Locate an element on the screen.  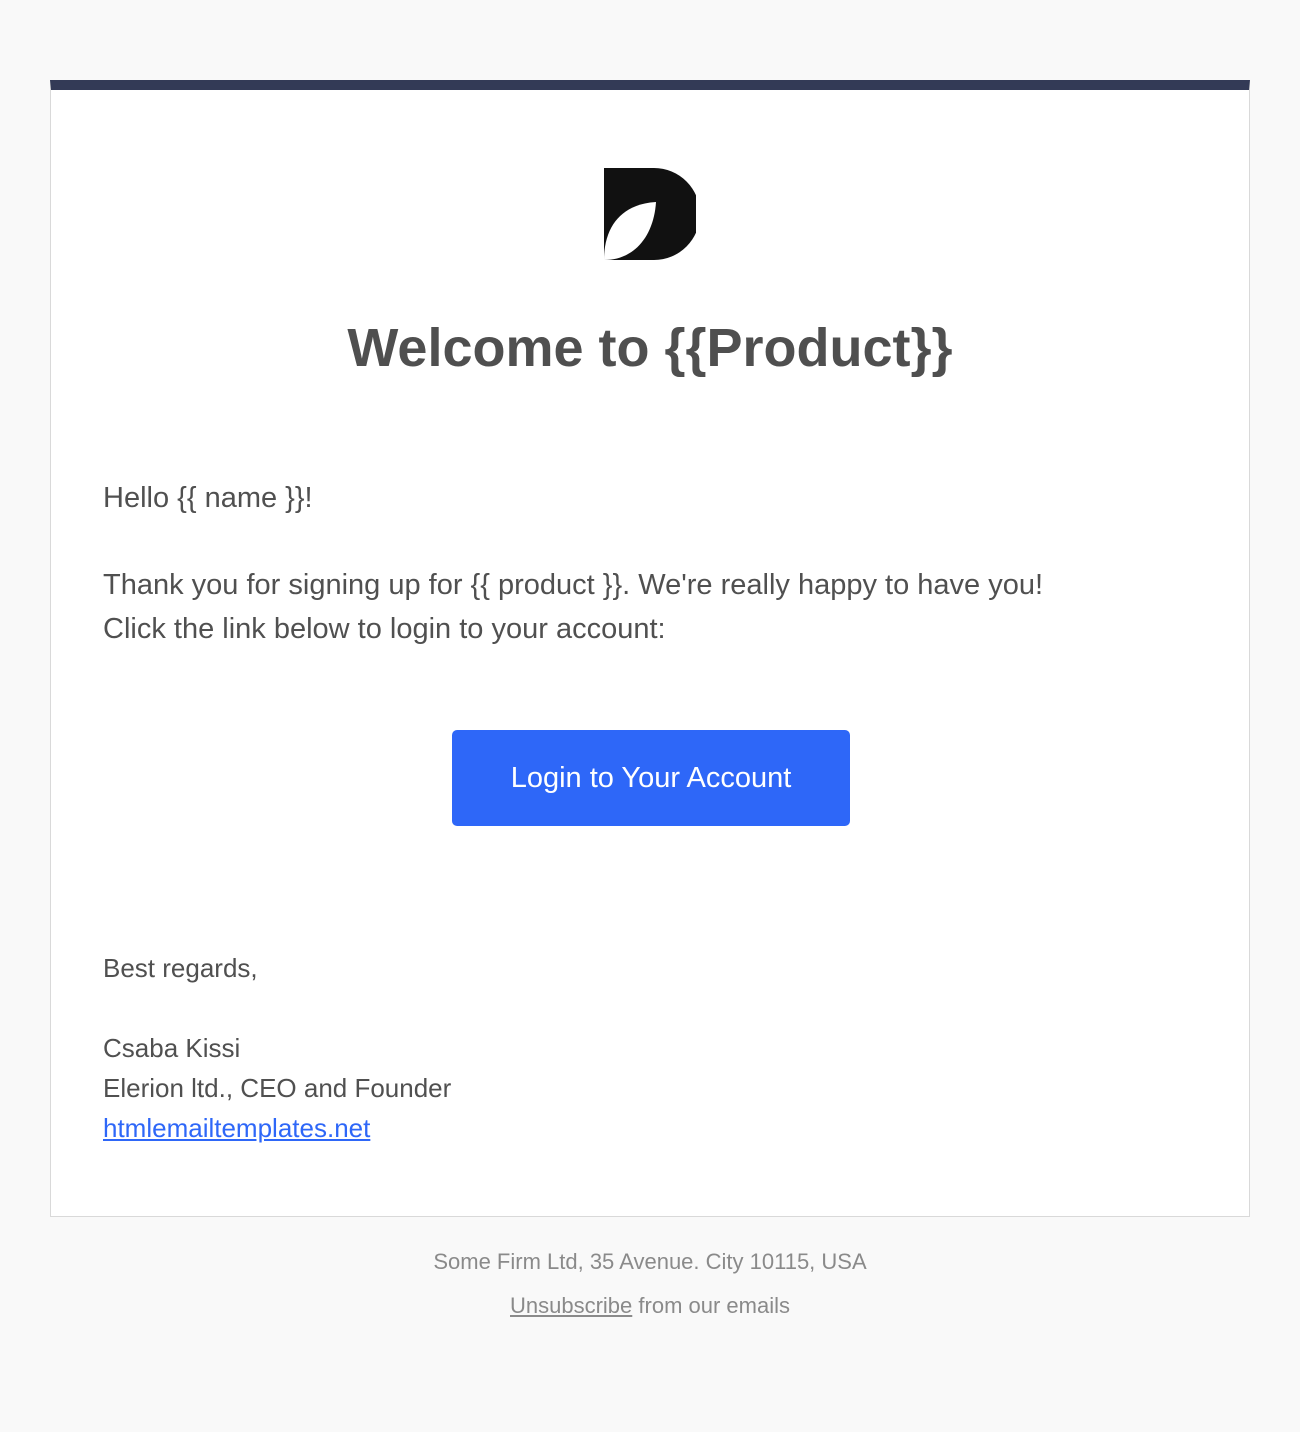
unsubscribe-suffix: from our emails is located at coordinates (711, 1305).